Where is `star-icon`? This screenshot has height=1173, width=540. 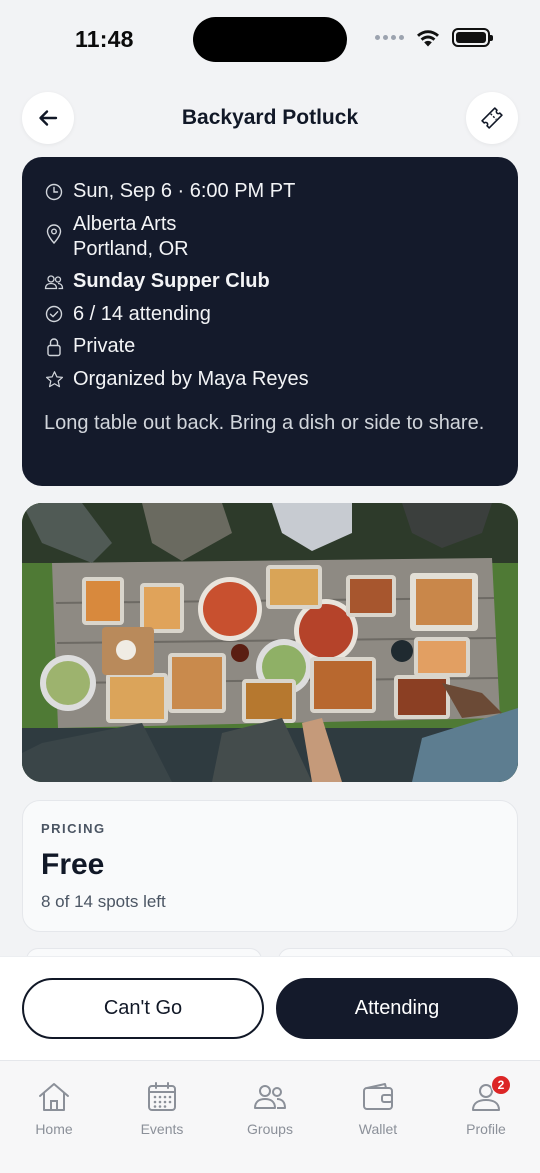 star-icon is located at coordinates (54, 379).